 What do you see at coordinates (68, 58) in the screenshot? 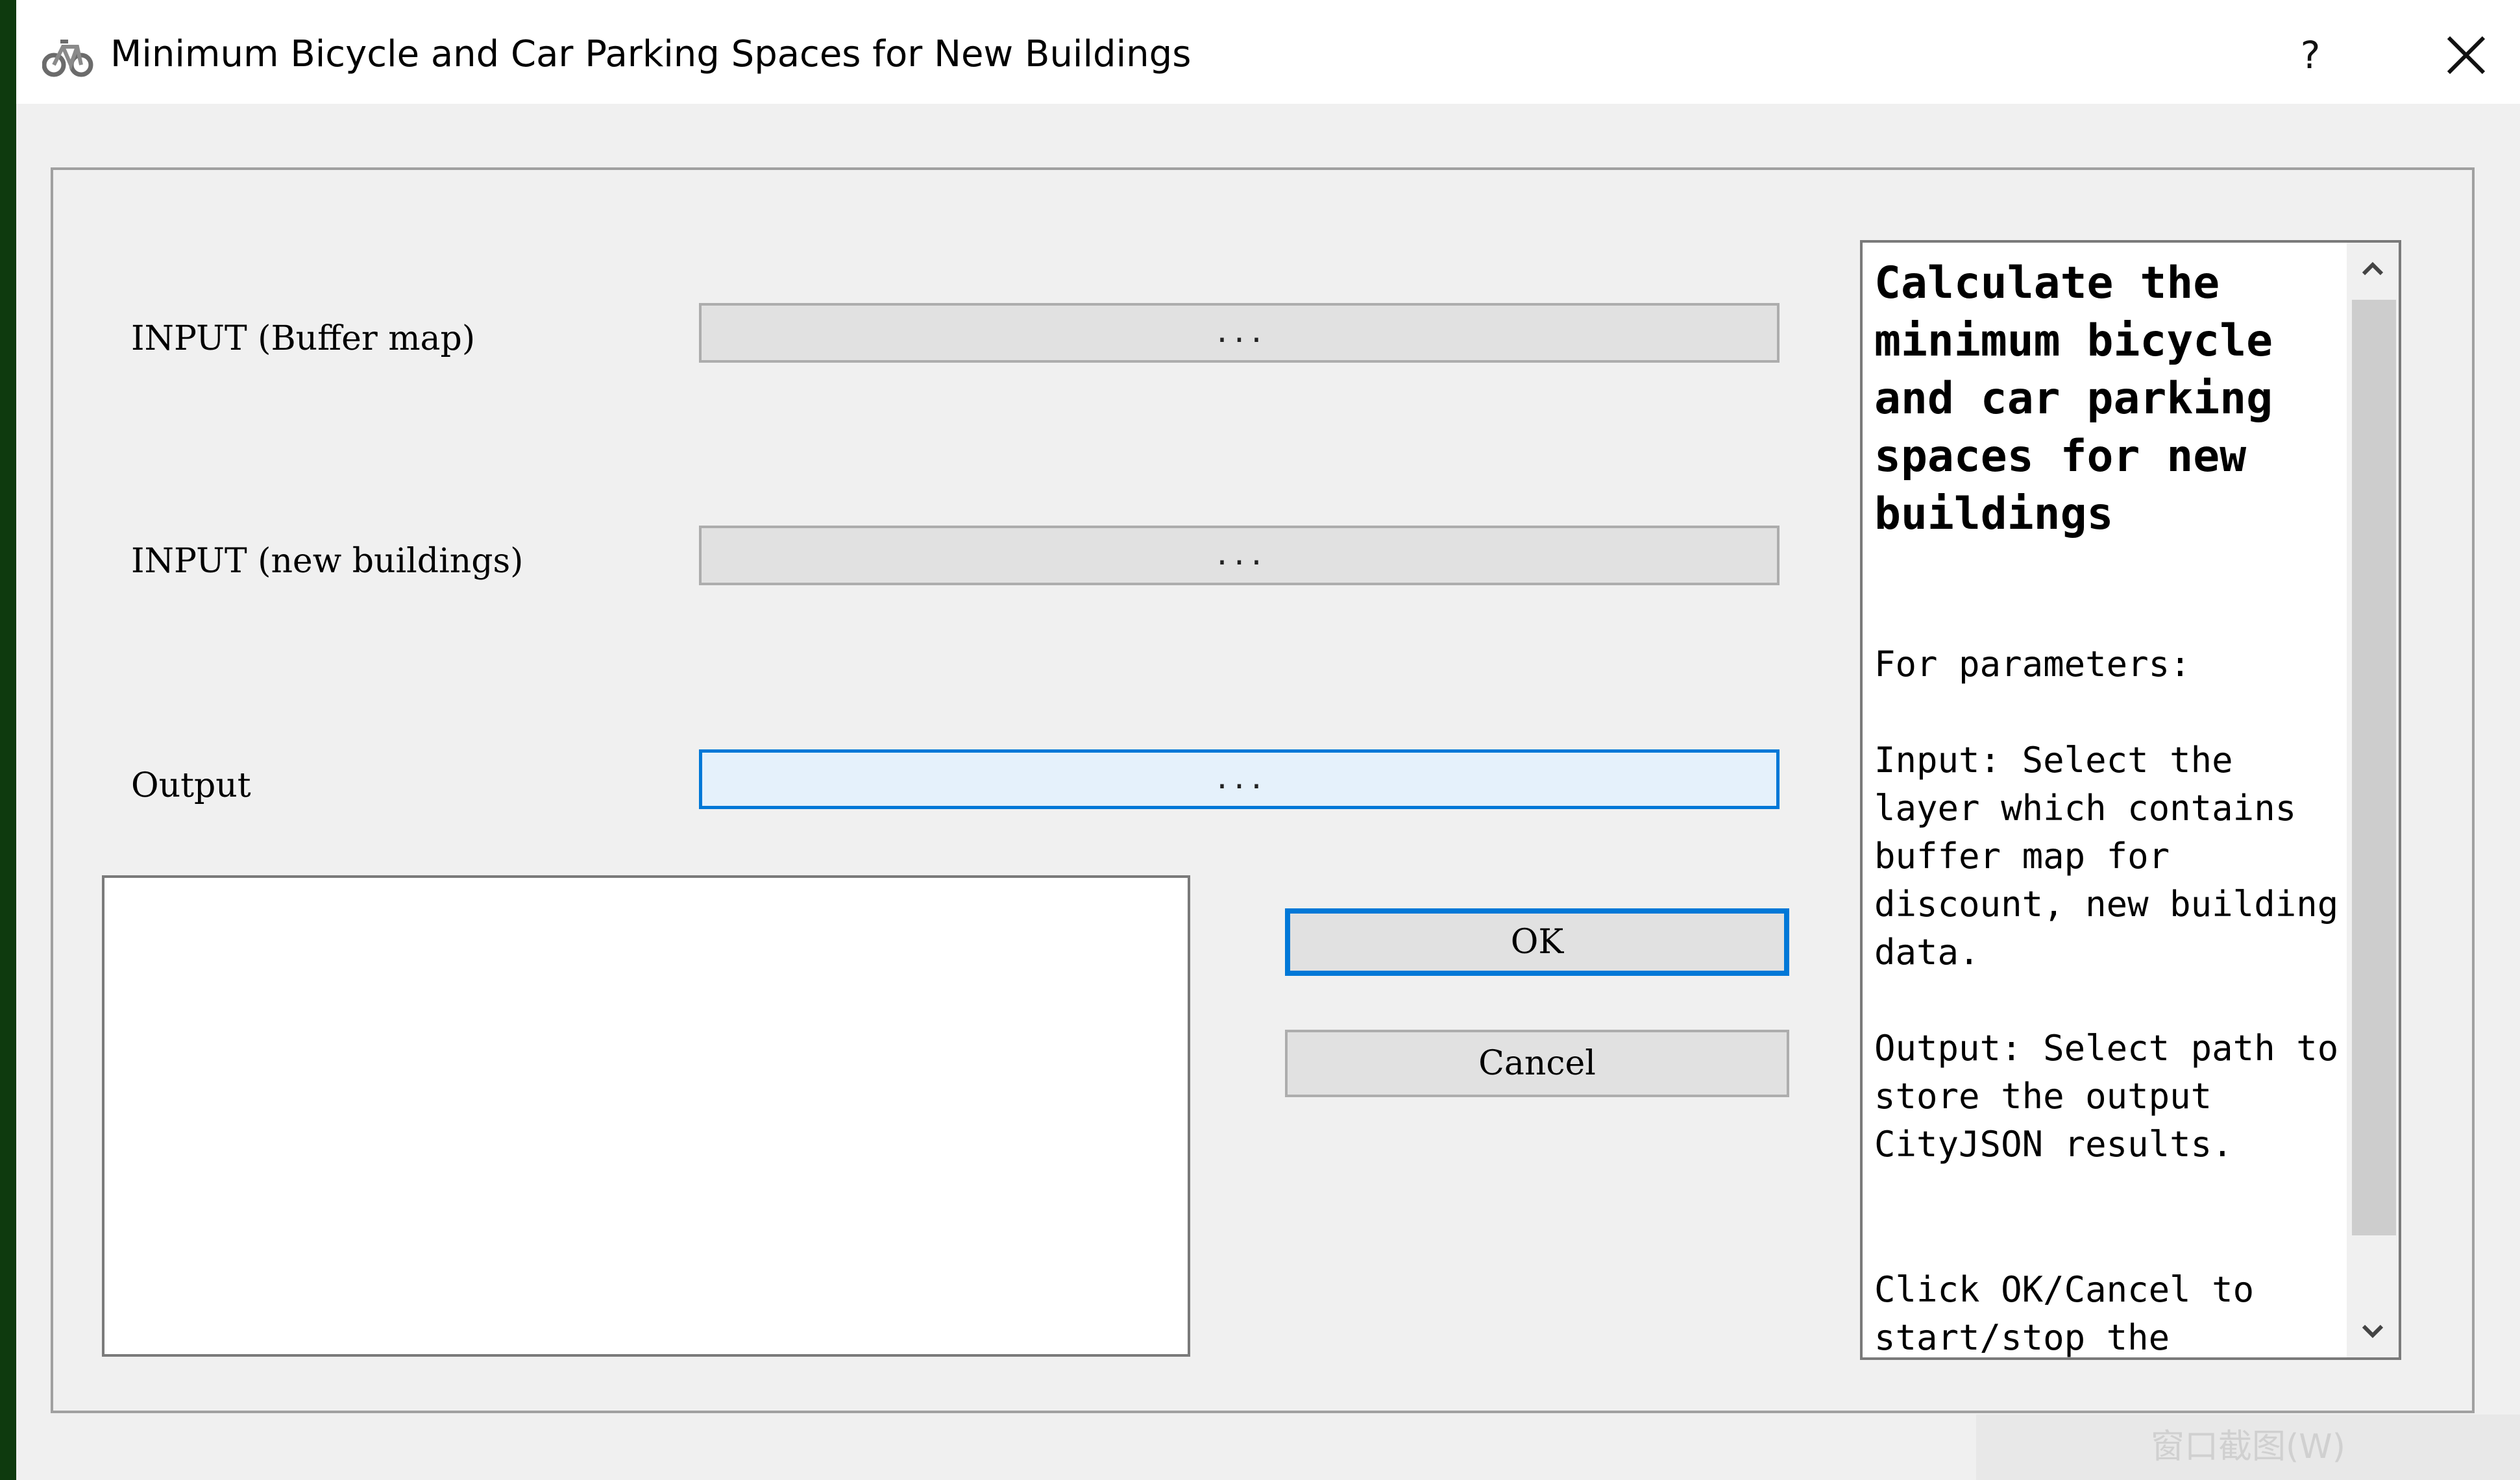
I see `bicycle-icon` at bounding box center [68, 58].